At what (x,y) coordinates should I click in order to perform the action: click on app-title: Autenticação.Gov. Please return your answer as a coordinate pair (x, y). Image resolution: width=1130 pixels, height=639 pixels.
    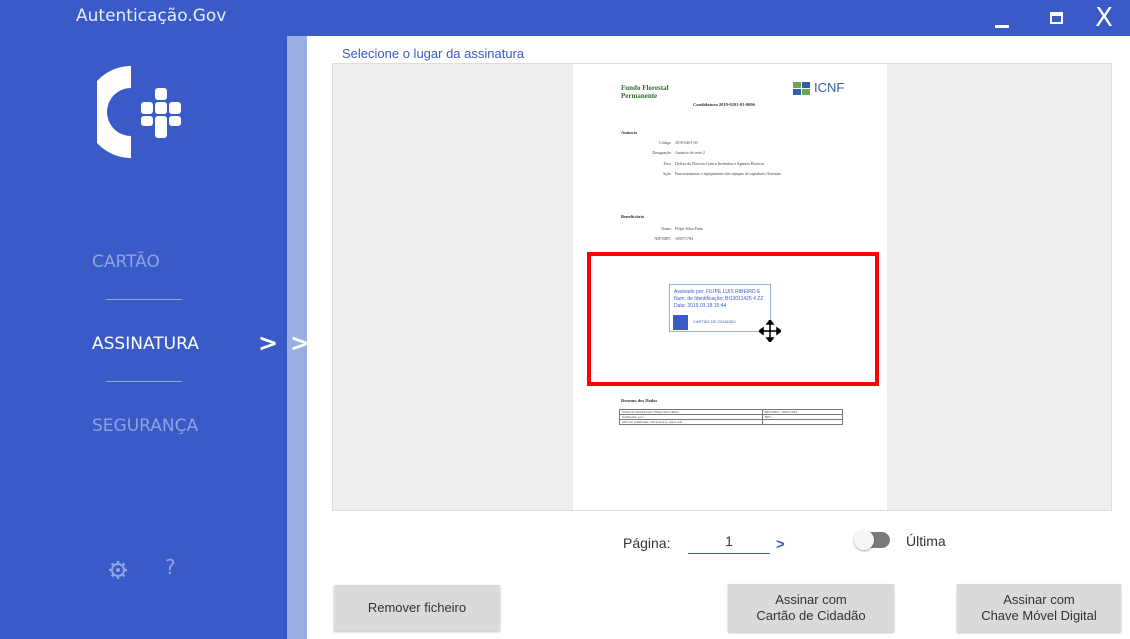
    Looking at the image, I should click on (151, 16).